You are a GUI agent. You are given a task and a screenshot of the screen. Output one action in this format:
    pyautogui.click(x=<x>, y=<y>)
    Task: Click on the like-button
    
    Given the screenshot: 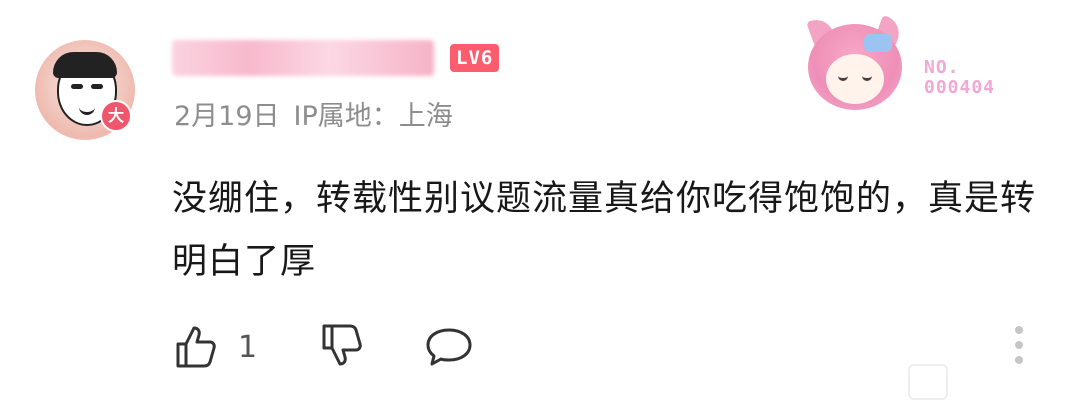 What is the action you would take?
    pyautogui.click(x=196, y=348)
    